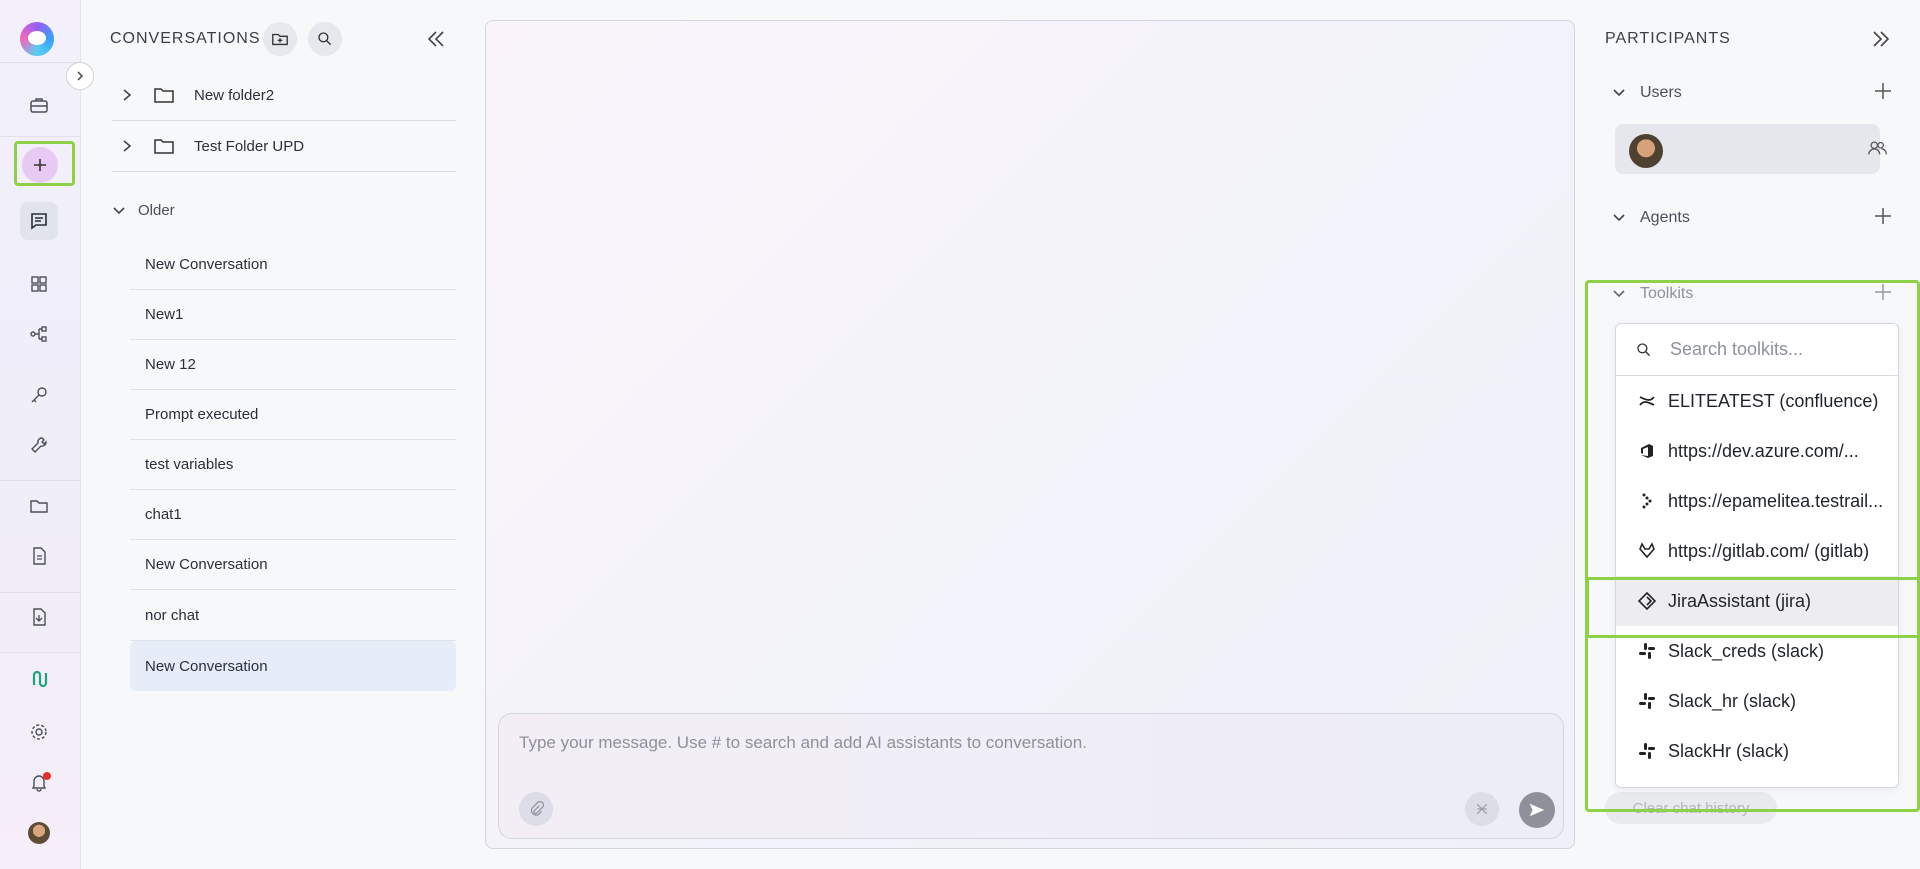  Describe the element at coordinates (39, 679) in the screenshot. I see `integrations-nav-button` at that location.